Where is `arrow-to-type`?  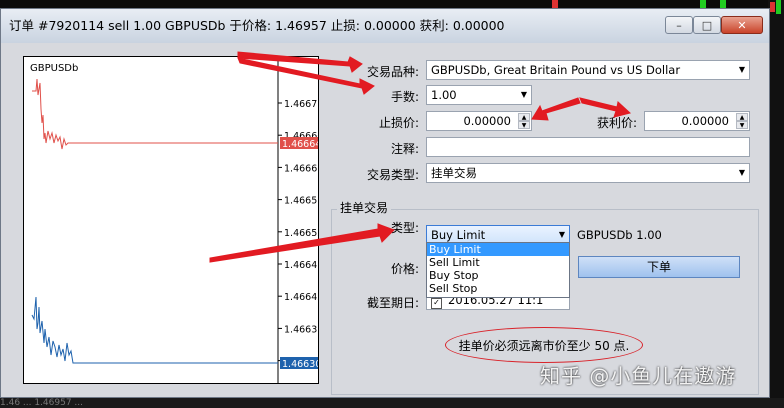
arrow-to-type is located at coordinates (302, 243).